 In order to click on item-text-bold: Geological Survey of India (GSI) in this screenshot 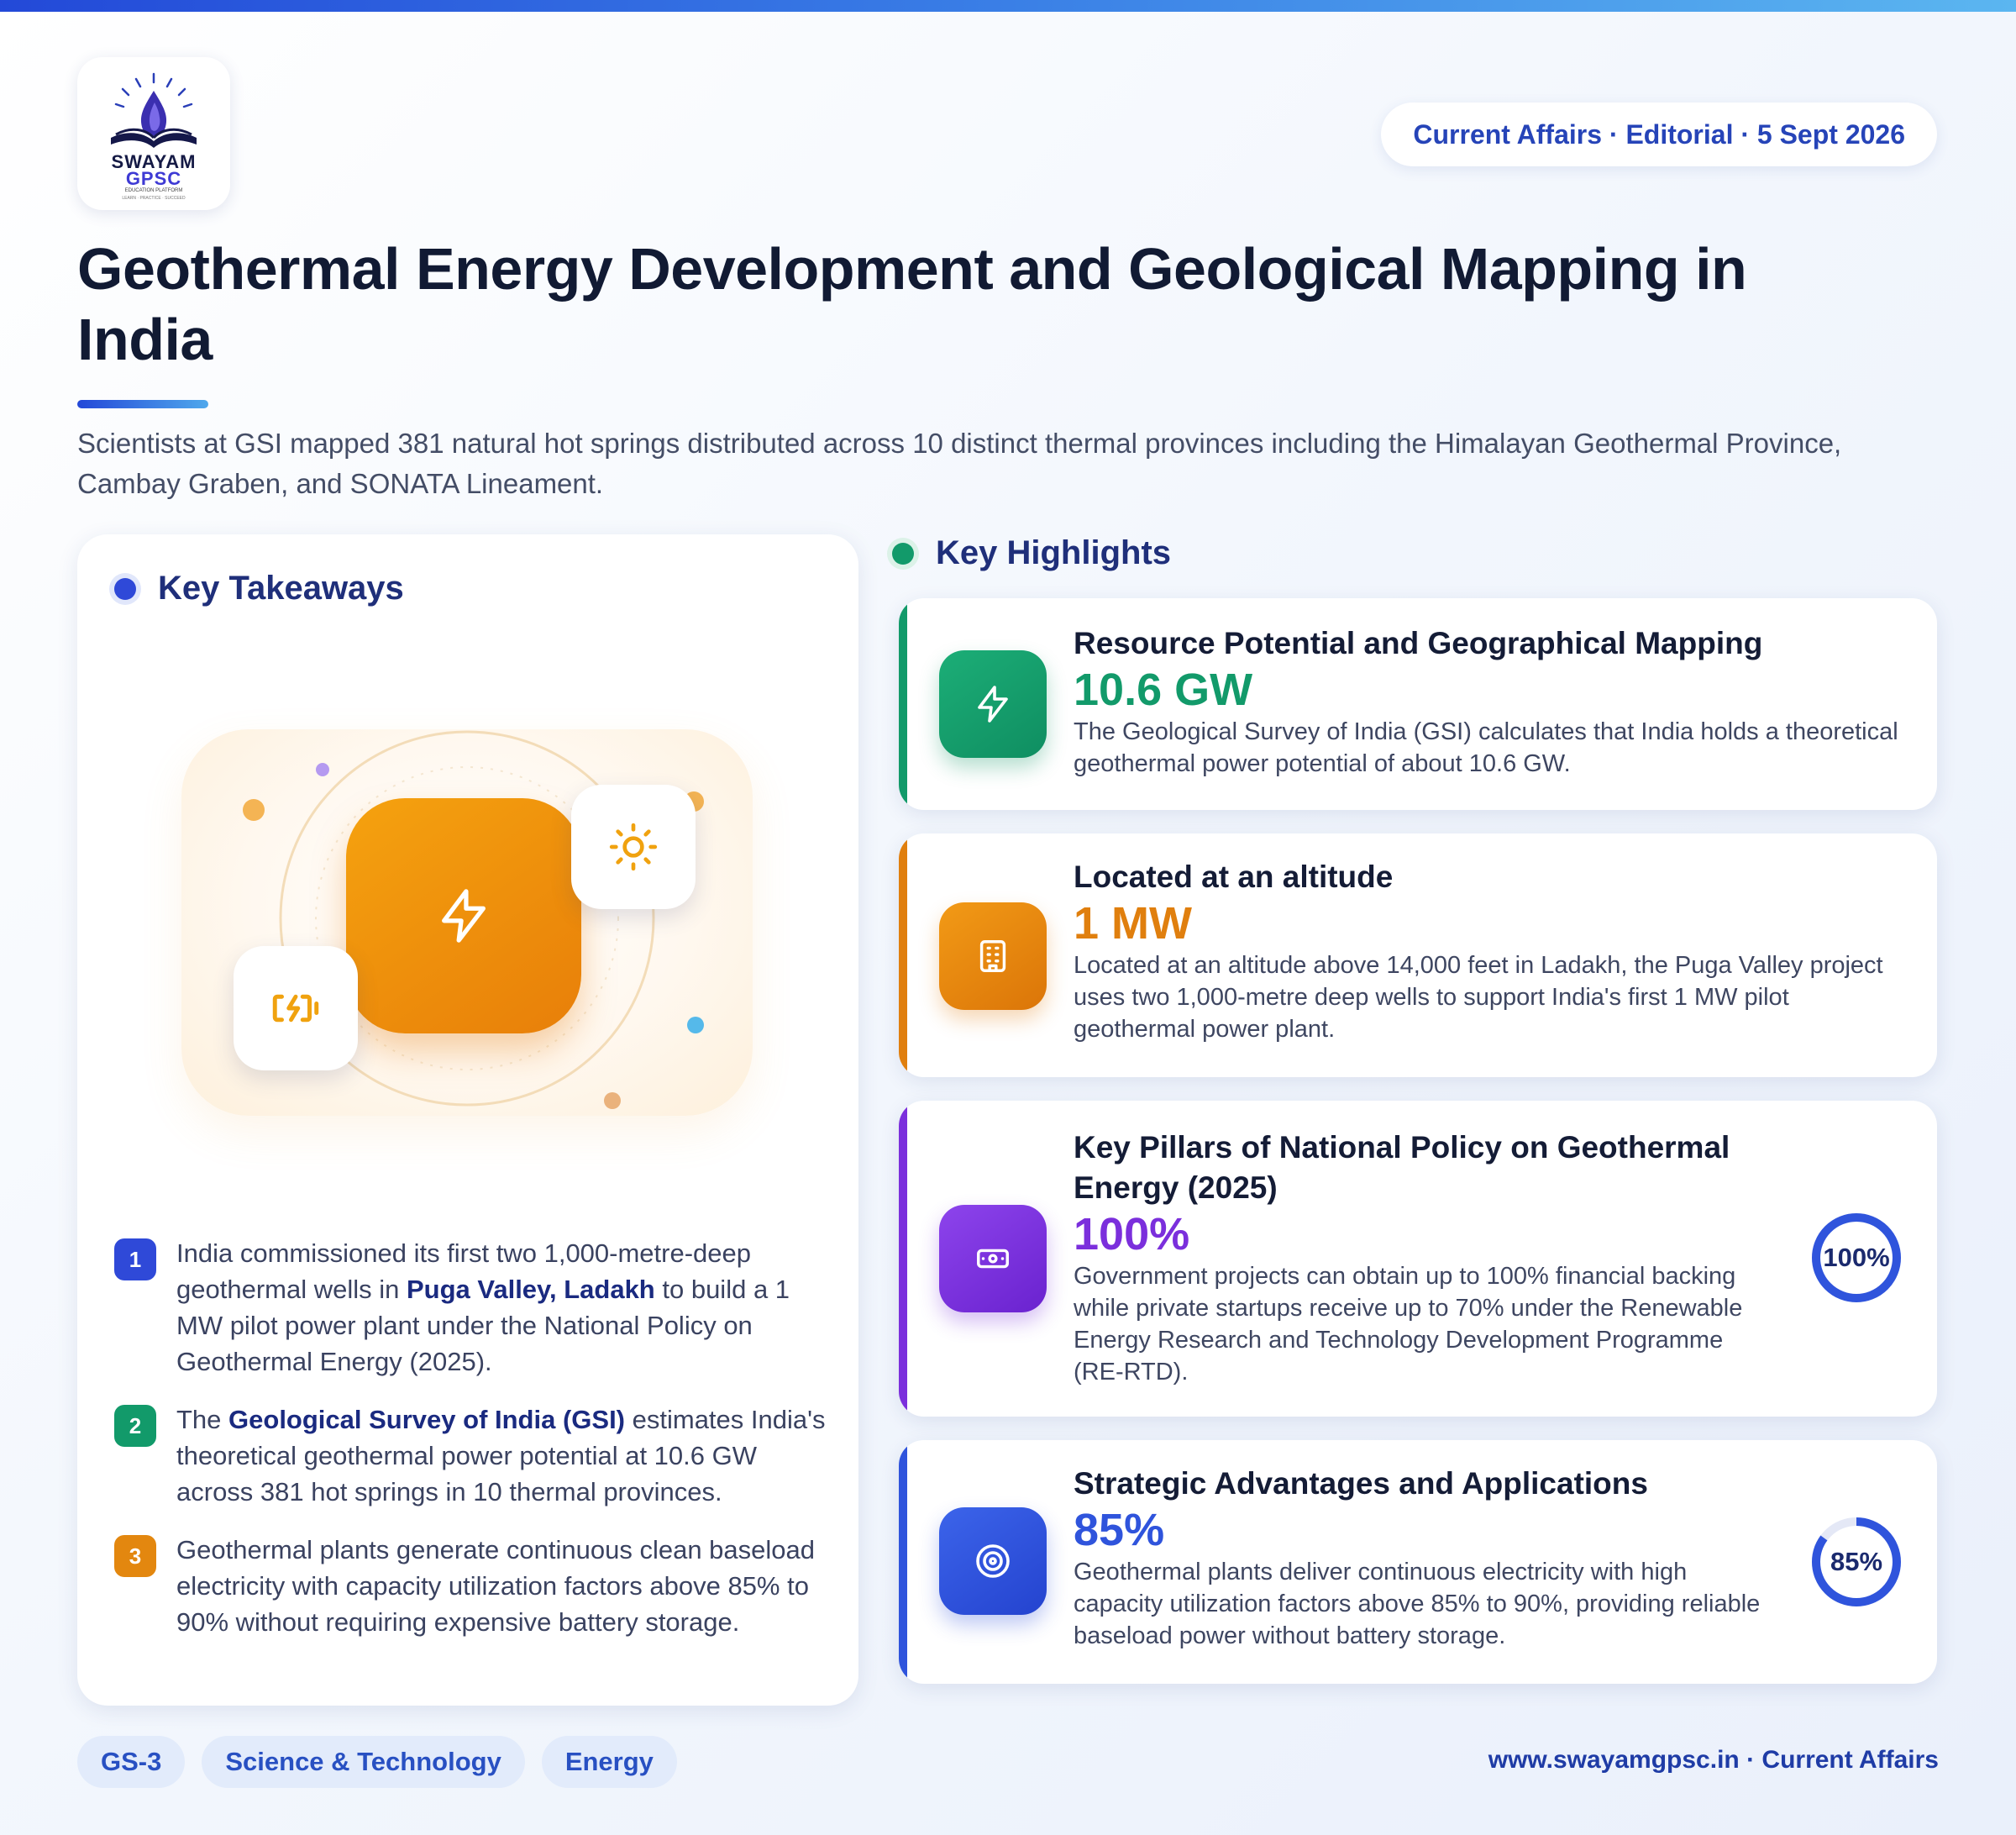, I will do `click(427, 1419)`.